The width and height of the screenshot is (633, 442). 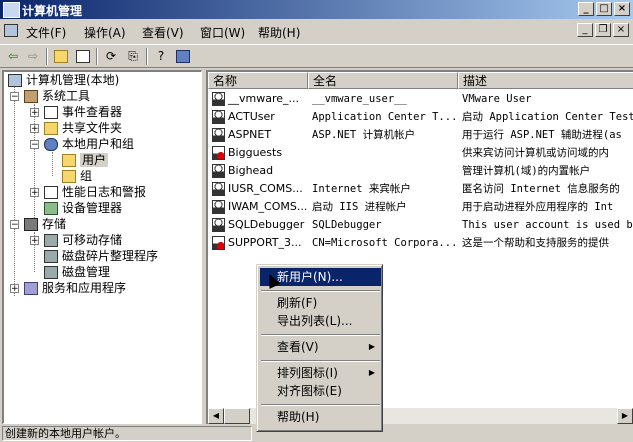 I want to click on computer-management-icon, so click(x=11, y=10).